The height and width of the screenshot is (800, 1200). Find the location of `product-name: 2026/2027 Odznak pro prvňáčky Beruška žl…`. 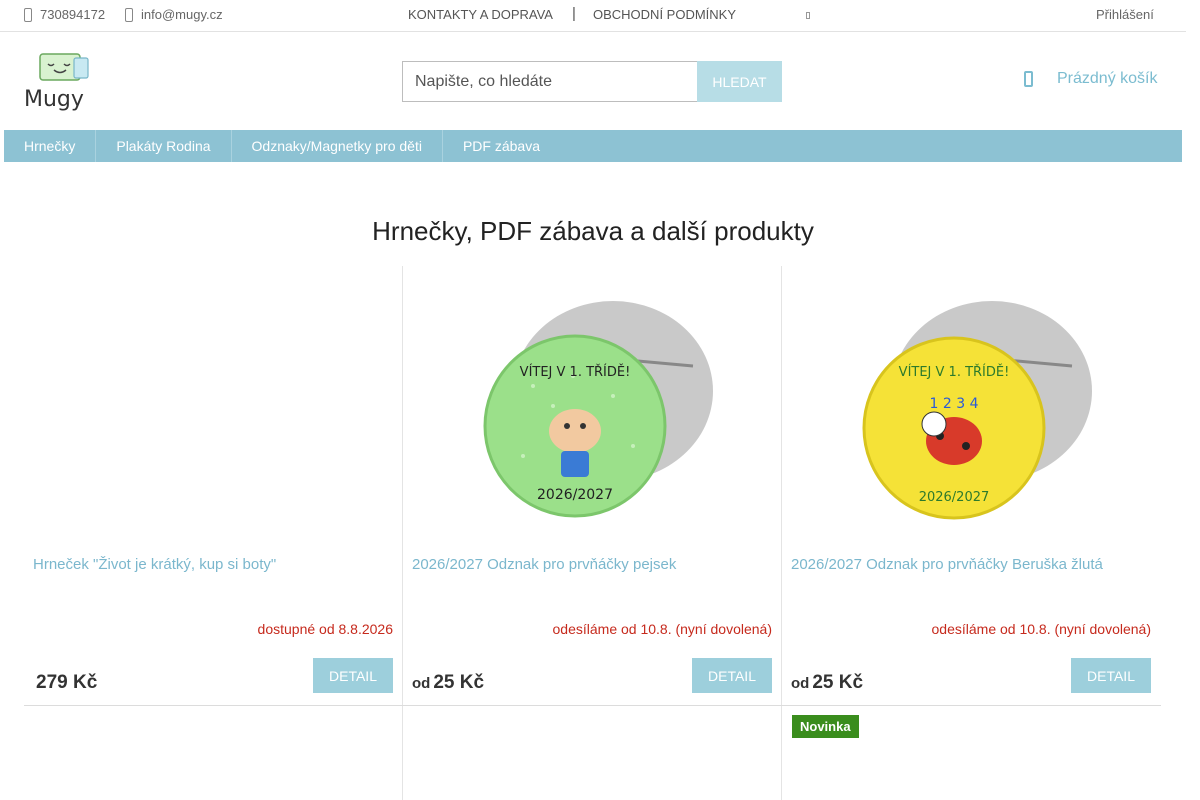

product-name: 2026/2027 Odznak pro prvňáčky Beruška žl… is located at coordinates (971, 564).